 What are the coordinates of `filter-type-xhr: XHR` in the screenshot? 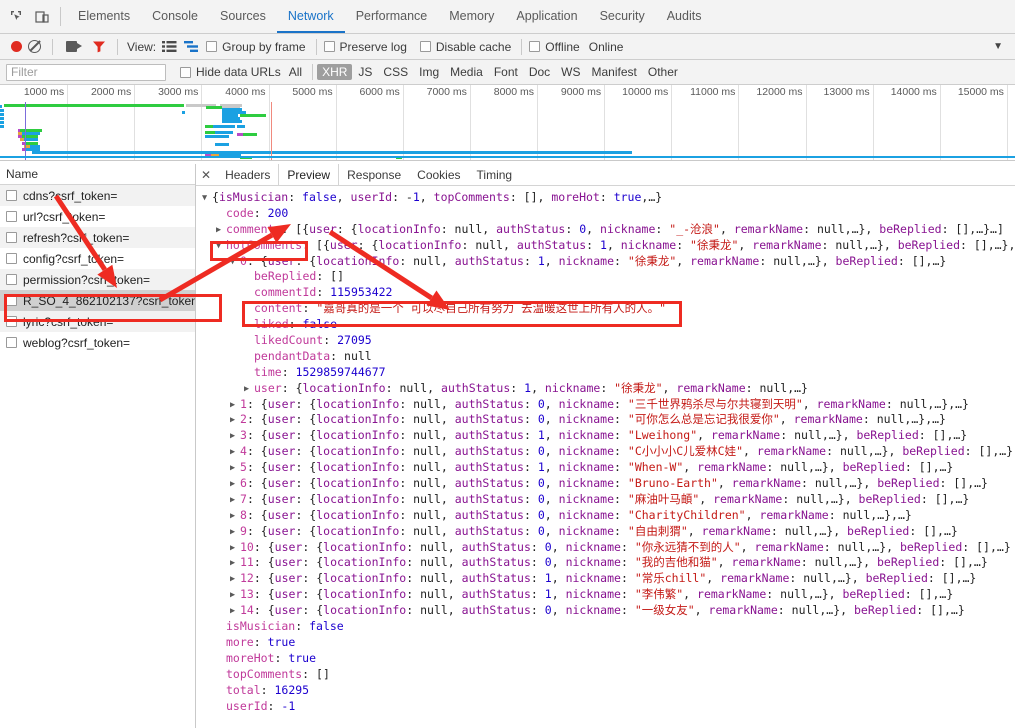 It's located at (335, 72).